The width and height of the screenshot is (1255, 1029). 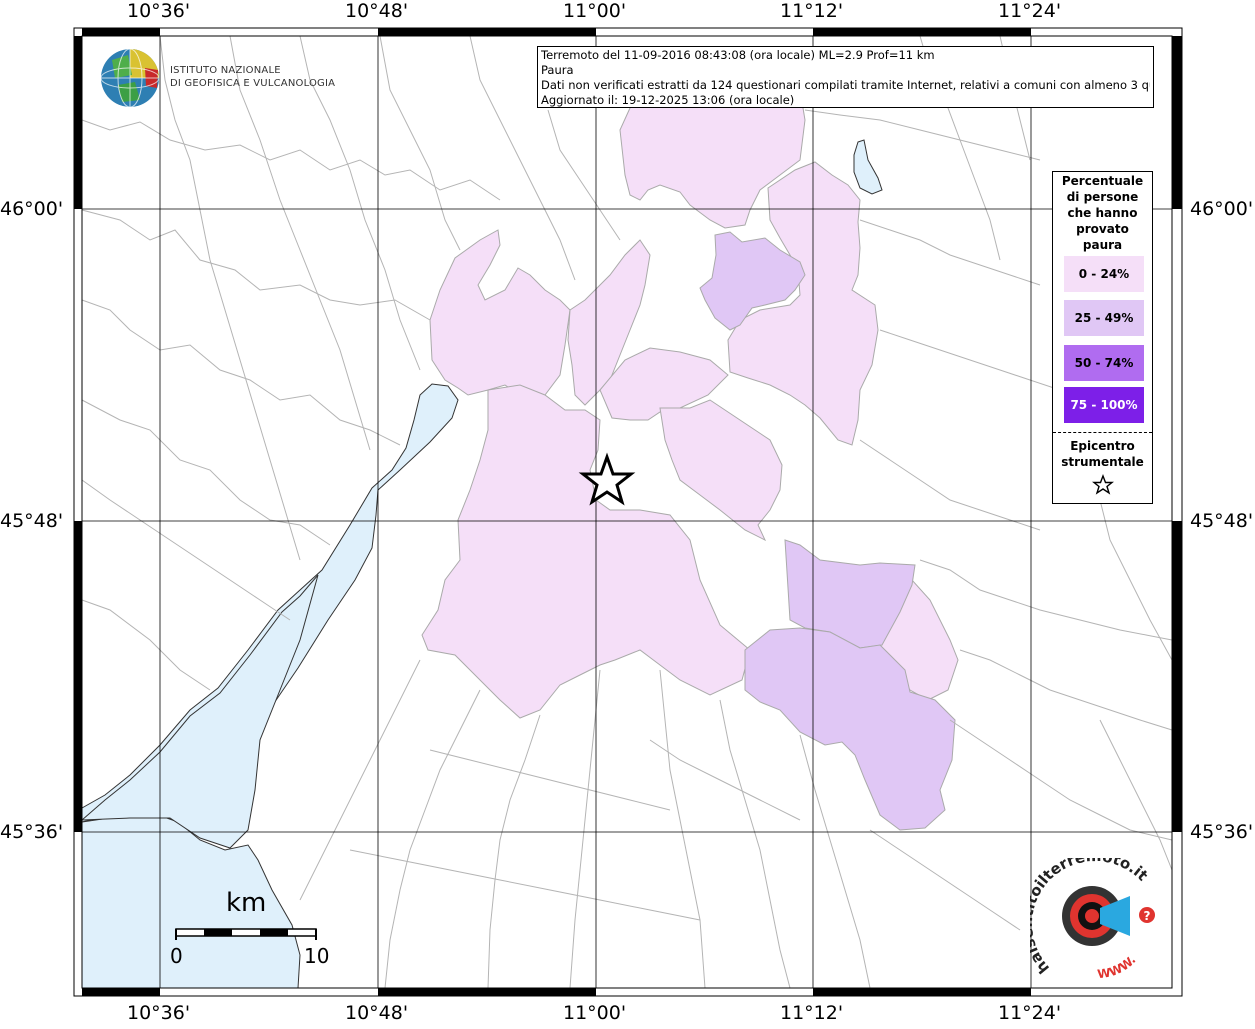 What do you see at coordinates (377, 11) in the screenshot?
I see `lon-label-top-2: 10°48'` at bounding box center [377, 11].